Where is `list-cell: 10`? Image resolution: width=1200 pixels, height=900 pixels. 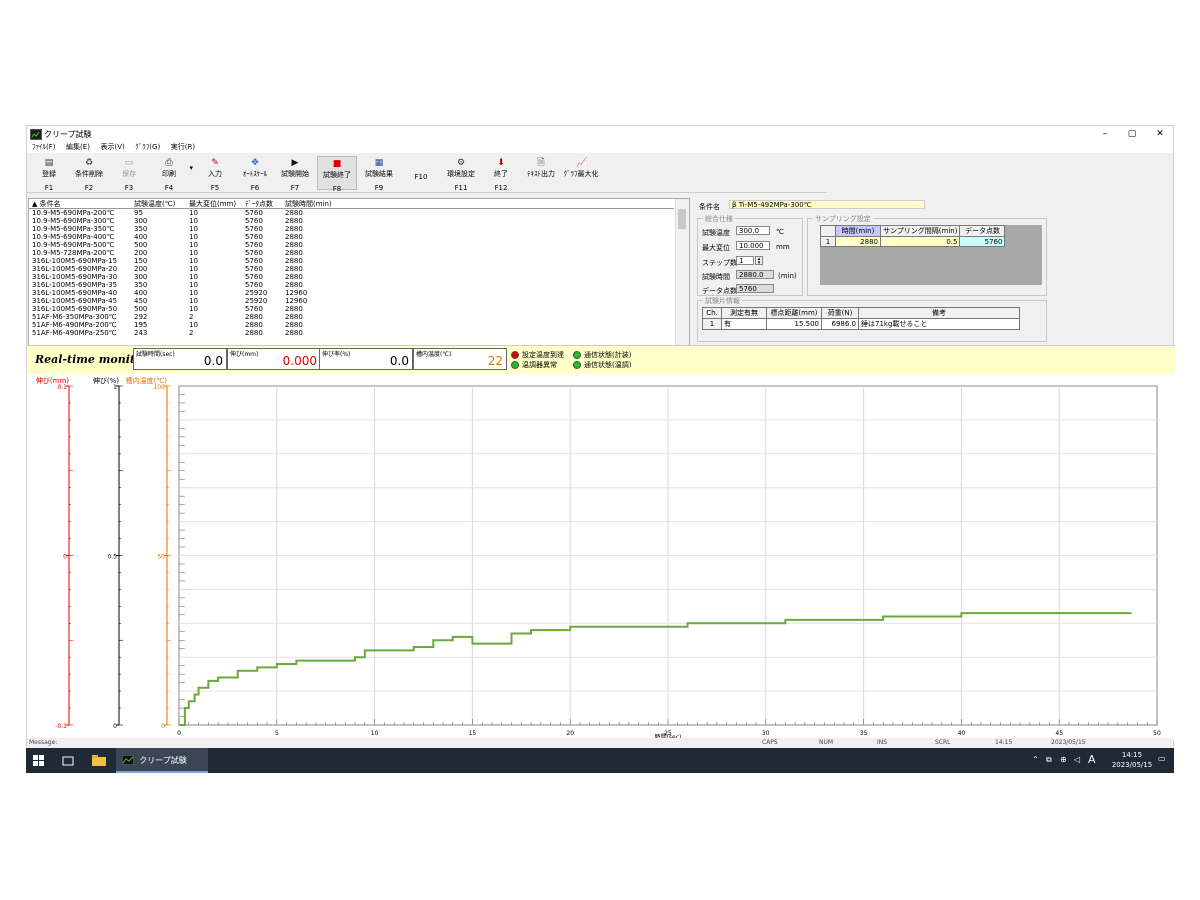
list-cell: 10 is located at coordinates (193, 325).